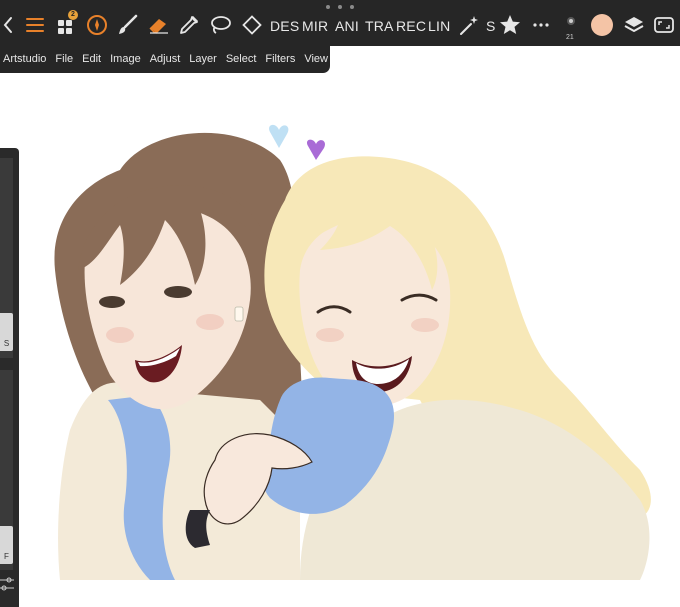 This screenshot has width=680, height=607. Describe the element at coordinates (7, 584) in the screenshot. I see `slider-settings-icon` at that location.